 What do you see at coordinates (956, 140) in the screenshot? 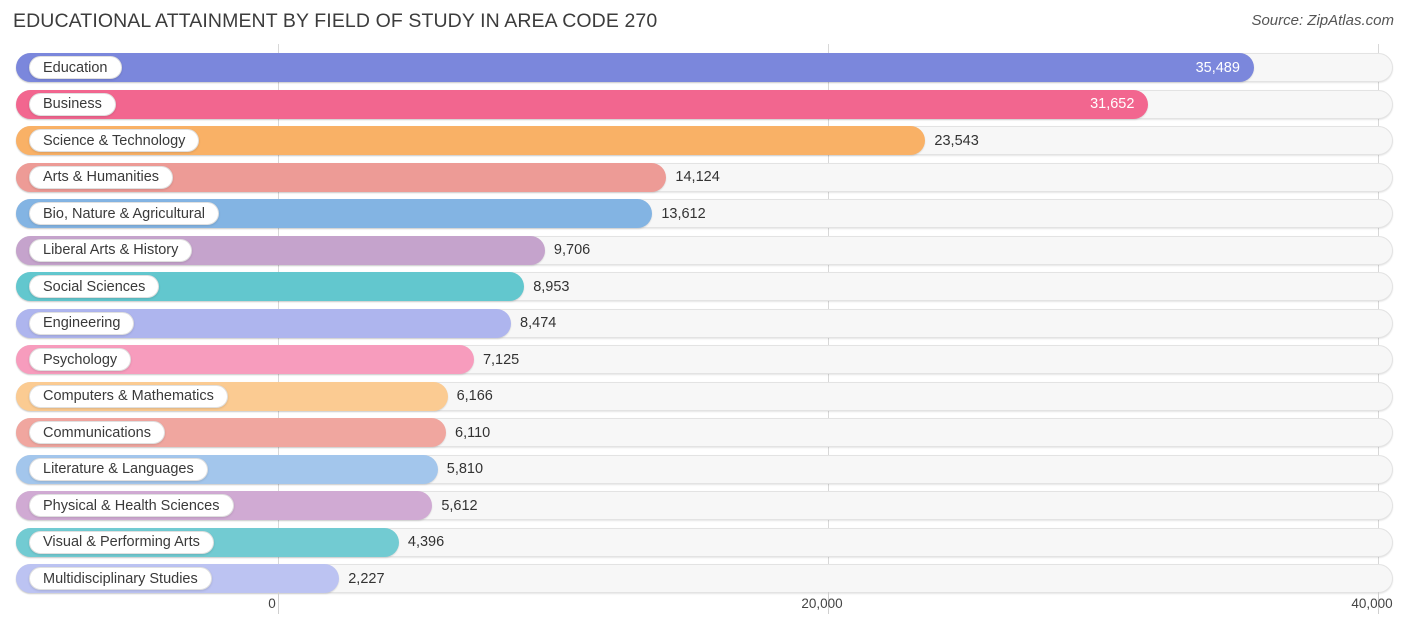
I see `bar-value-label: 23,543` at bounding box center [956, 140].